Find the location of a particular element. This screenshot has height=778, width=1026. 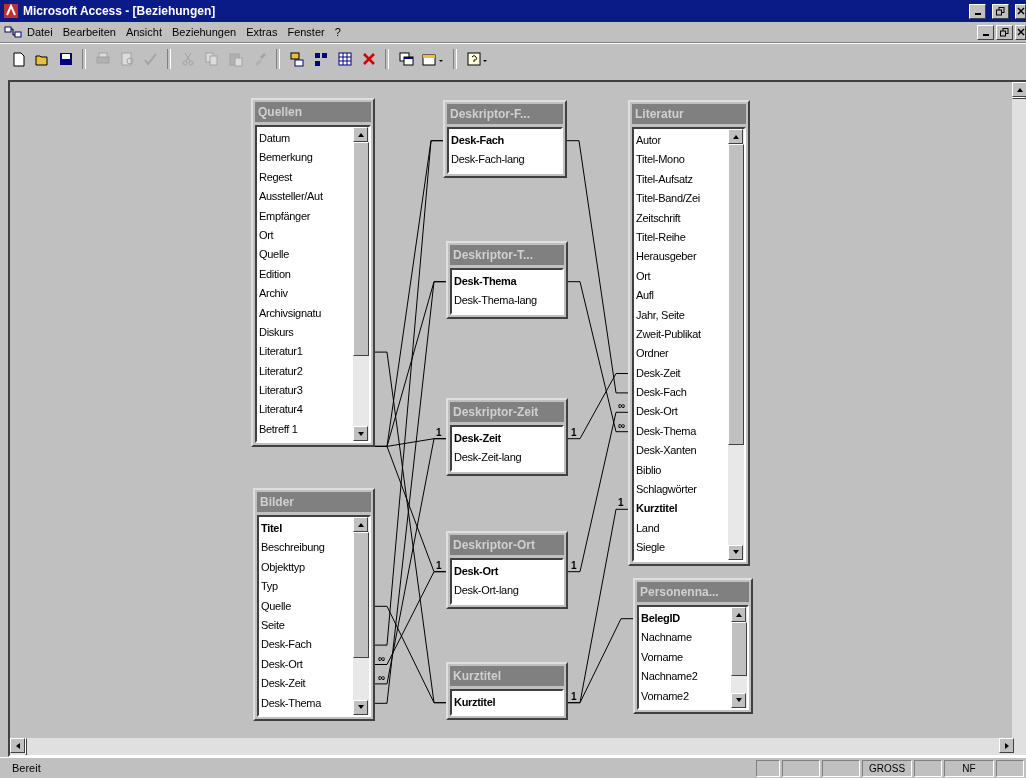

menu-item: Beziehungen is located at coordinates (204, 32).